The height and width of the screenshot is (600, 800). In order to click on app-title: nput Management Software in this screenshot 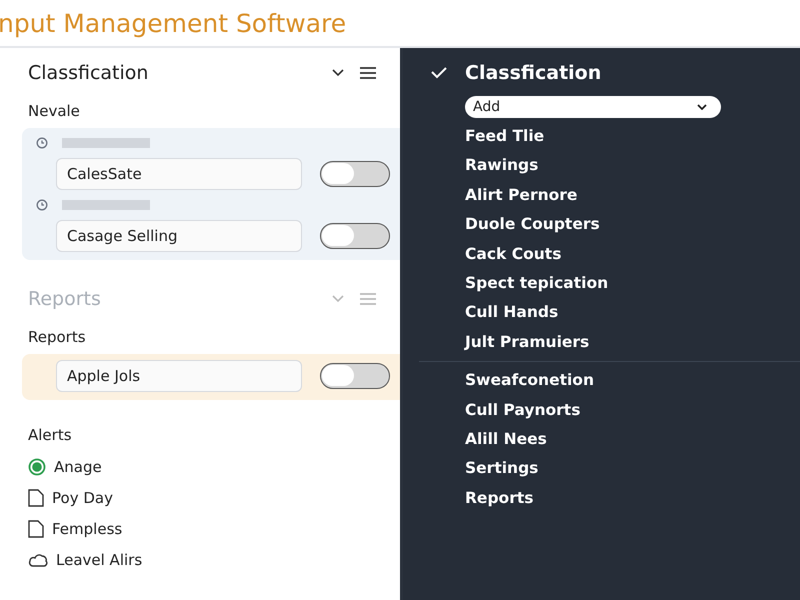, I will do `click(173, 23)`.